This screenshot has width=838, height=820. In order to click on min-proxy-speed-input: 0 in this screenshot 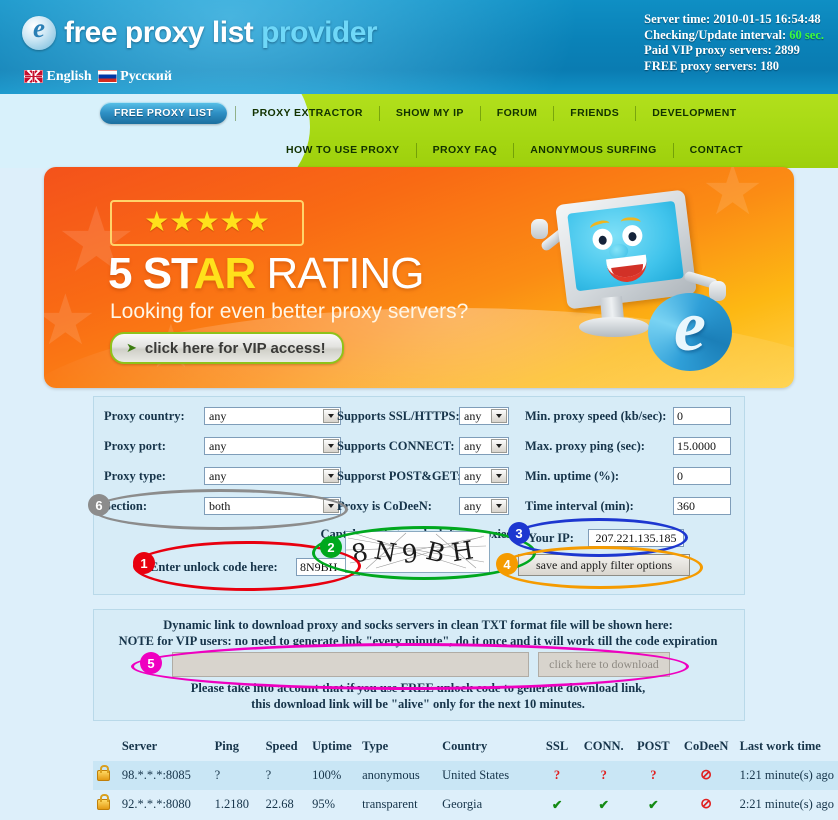, I will do `click(702, 416)`.